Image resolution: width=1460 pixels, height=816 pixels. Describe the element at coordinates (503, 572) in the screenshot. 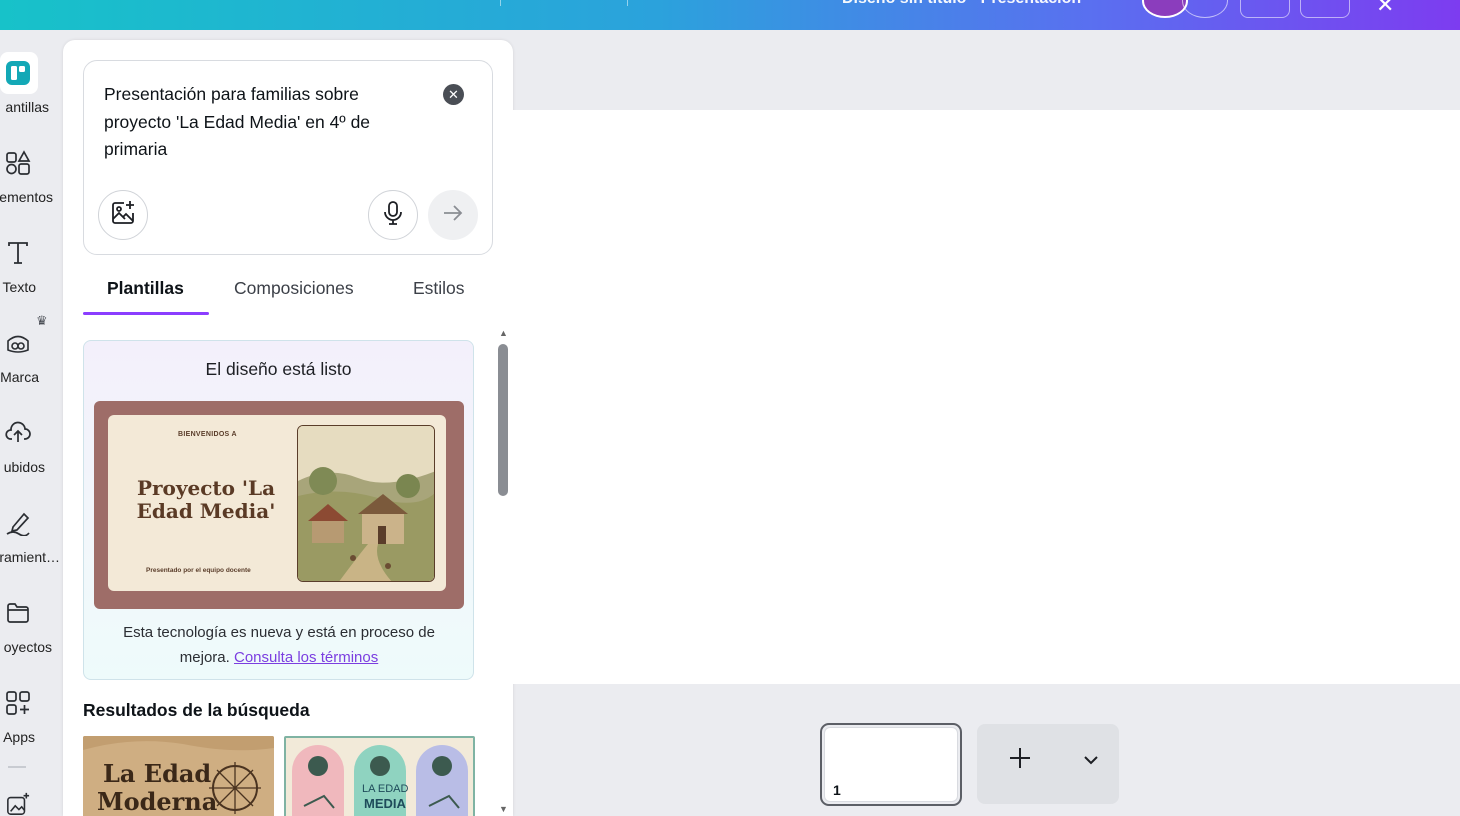

I see `panel-scrollbar: ▲ ▼` at that location.